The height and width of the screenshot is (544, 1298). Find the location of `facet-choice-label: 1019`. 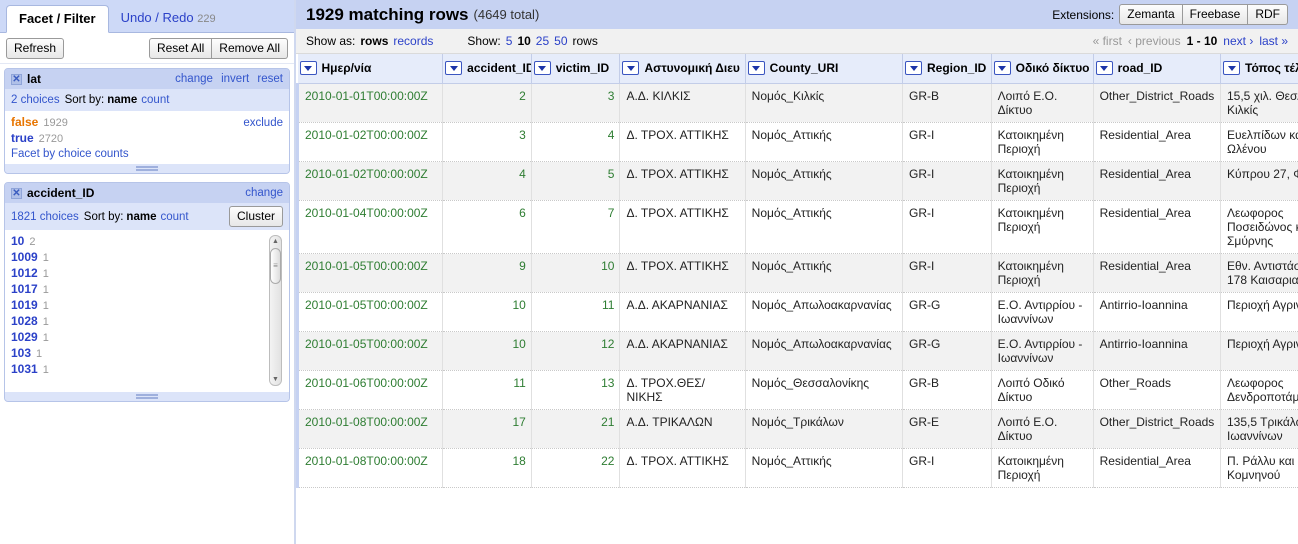

facet-choice-label: 1019 is located at coordinates (24, 305).